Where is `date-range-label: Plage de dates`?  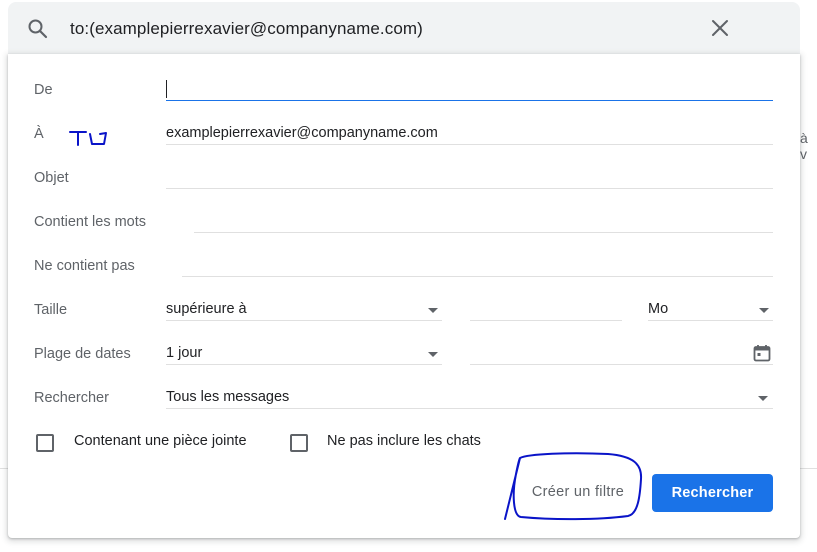 date-range-label: Plage de dates is located at coordinates (82, 354).